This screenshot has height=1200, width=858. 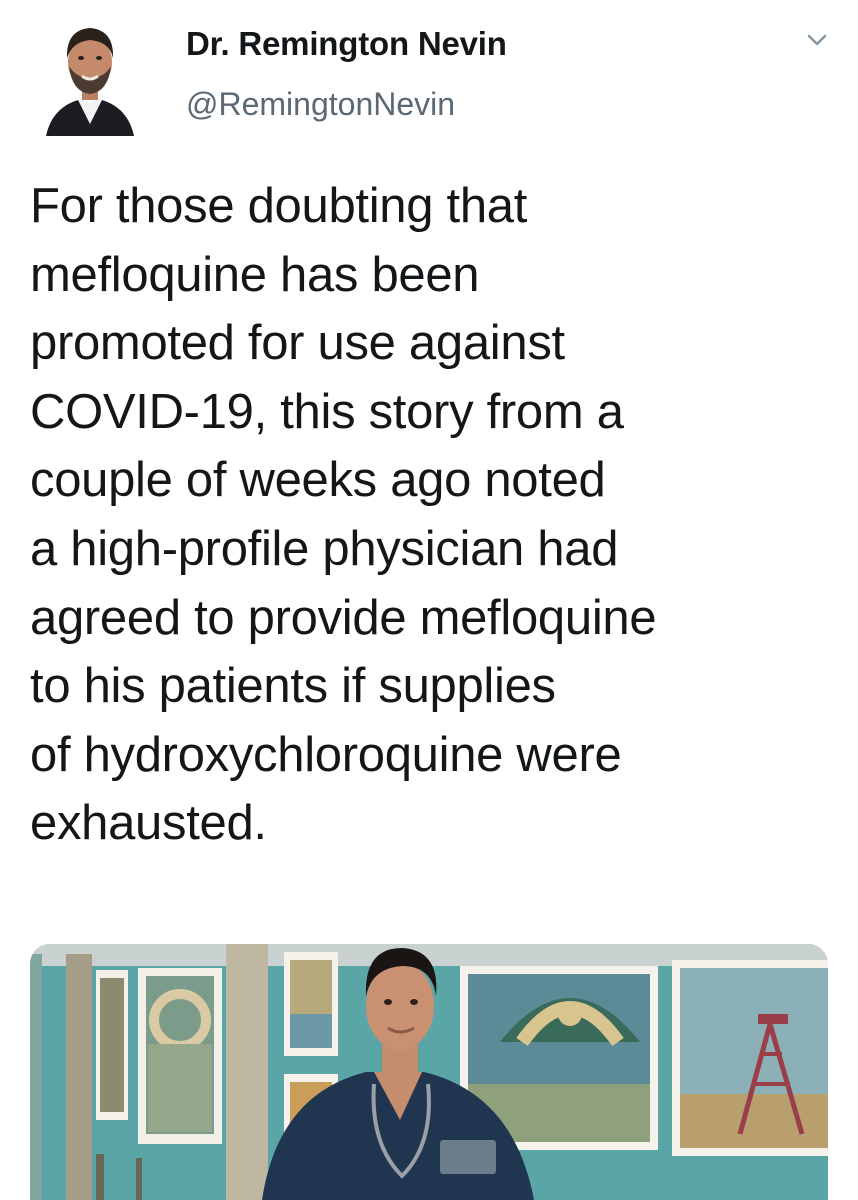 I want to click on tweet-text-line: mefloquine has been, so click(x=255, y=274).